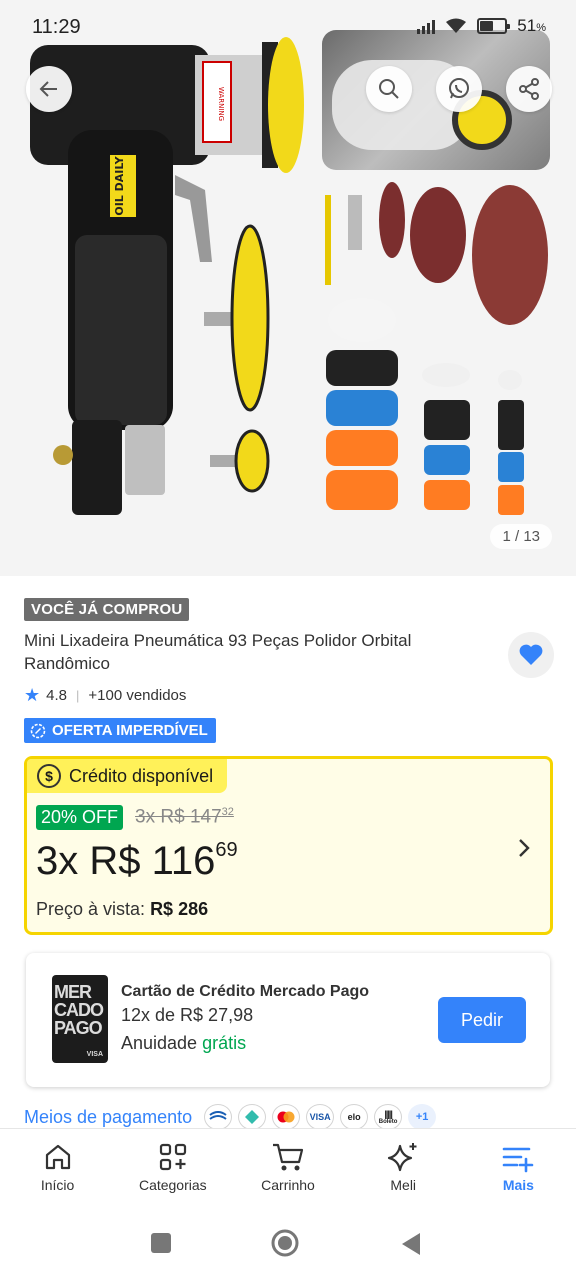 The height and width of the screenshot is (1280, 576). I want to click on bottom-navigation: Início Categorias Carrinho Meli Mais, so click(288, 1169).